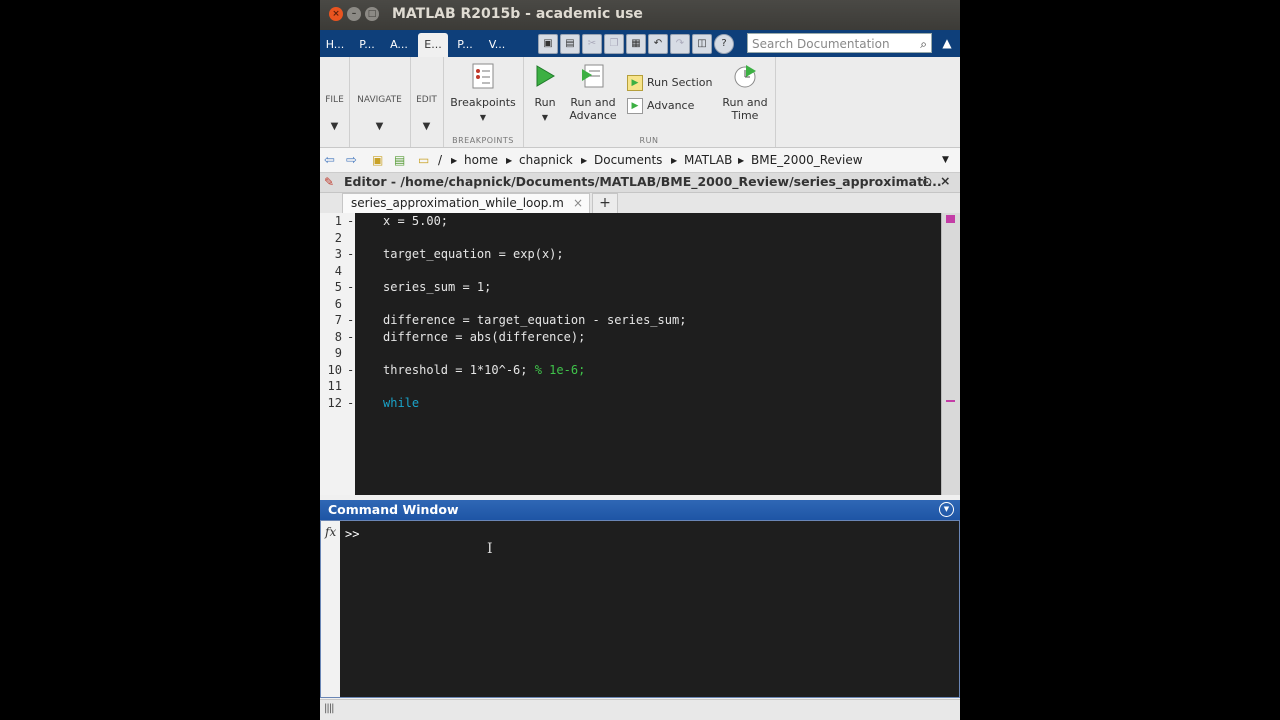  I want to click on command-prompt: >>, so click(352, 534).